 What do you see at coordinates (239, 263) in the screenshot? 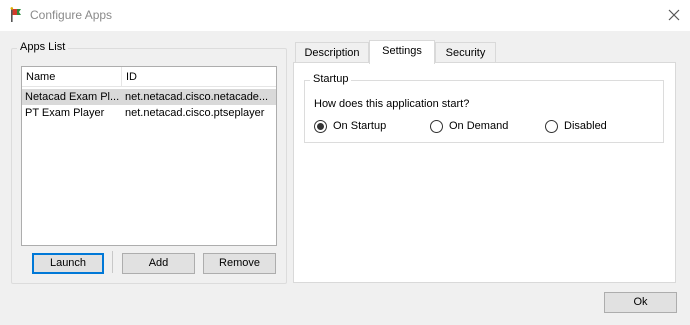
I see `remove-button: Remove` at bounding box center [239, 263].